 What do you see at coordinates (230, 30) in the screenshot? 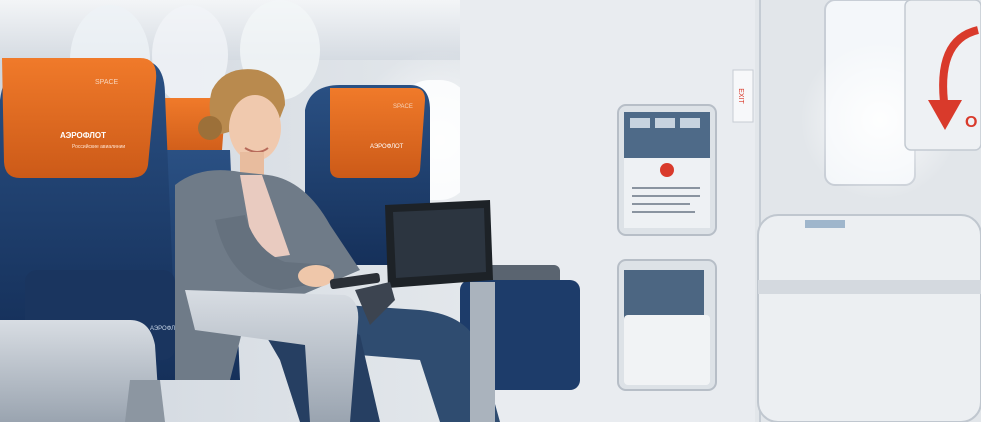
I see `cabin-ceiling` at bounding box center [230, 30].